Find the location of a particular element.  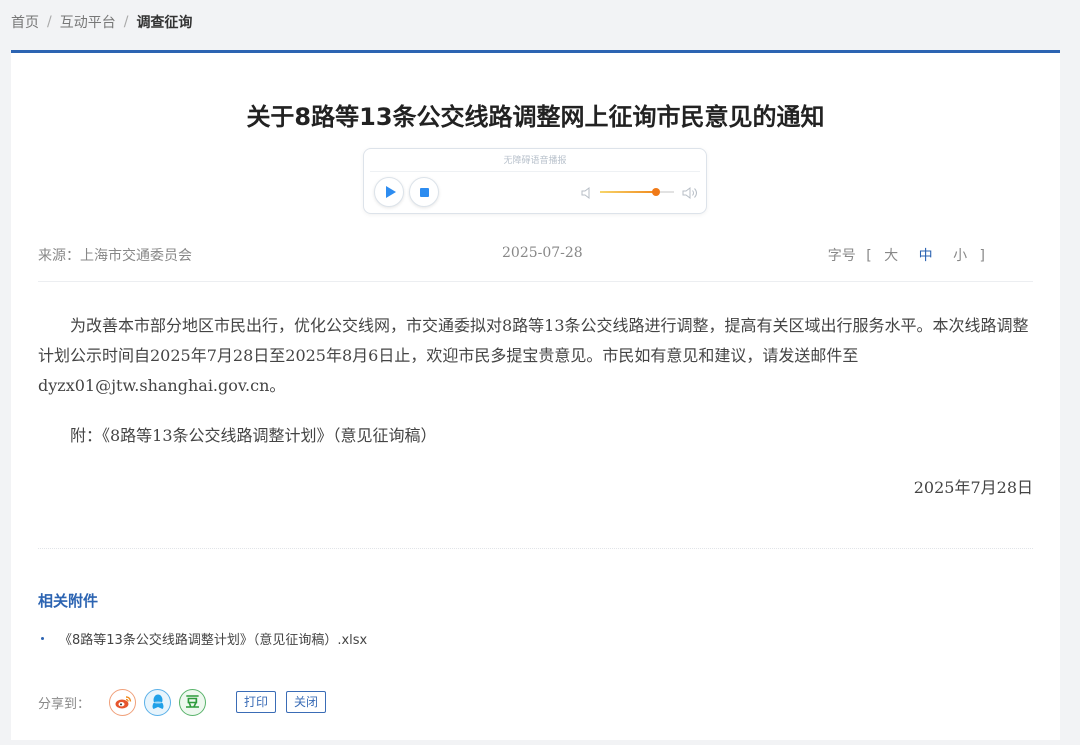

qq-icon is located at coordinates (158, 702).